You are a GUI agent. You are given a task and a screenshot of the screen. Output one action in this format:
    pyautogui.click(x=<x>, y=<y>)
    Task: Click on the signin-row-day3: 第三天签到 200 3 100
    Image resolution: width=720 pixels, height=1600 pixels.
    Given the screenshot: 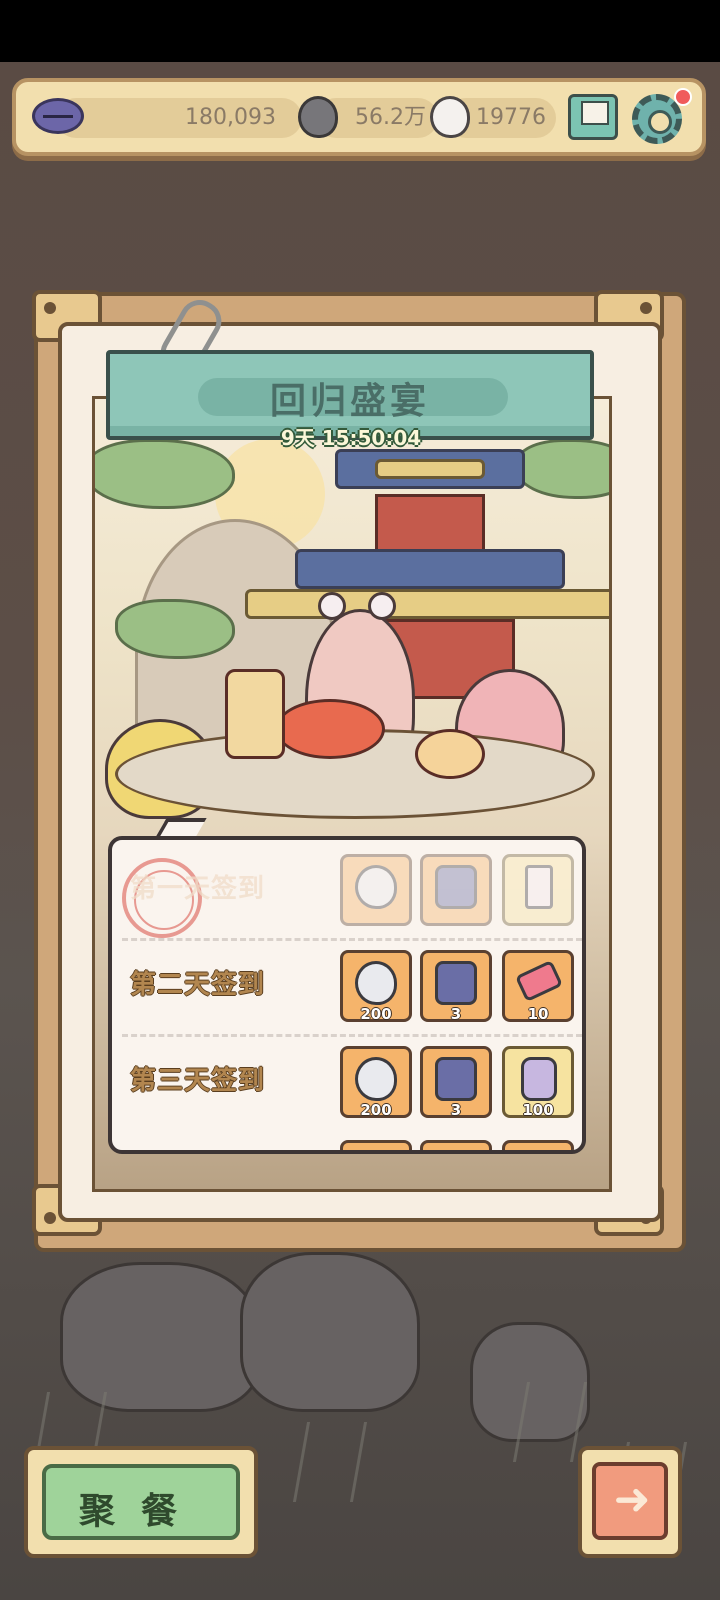 What is the action you would take?
    pyautogui.click(x=347, y=1080)
    